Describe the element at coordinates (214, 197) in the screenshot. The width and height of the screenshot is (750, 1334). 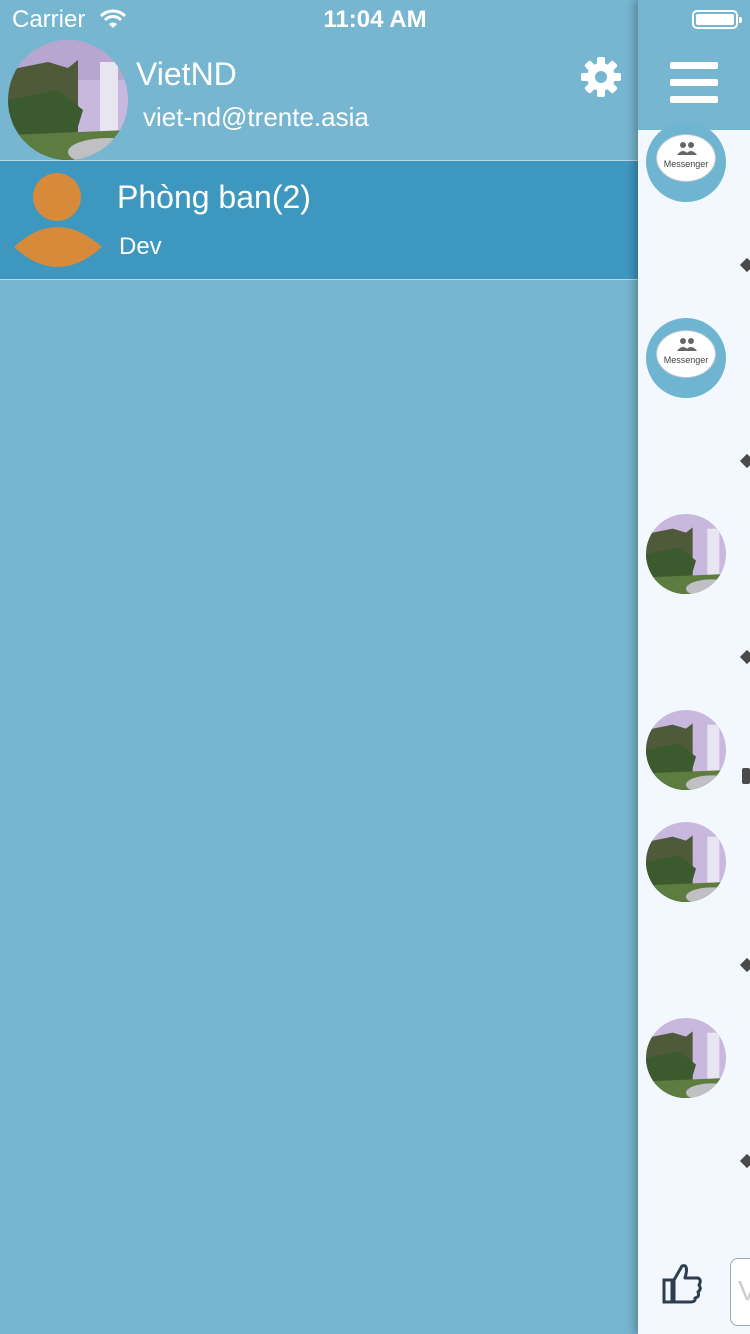
I see `department-title: Phòng ban(2)` at that location.